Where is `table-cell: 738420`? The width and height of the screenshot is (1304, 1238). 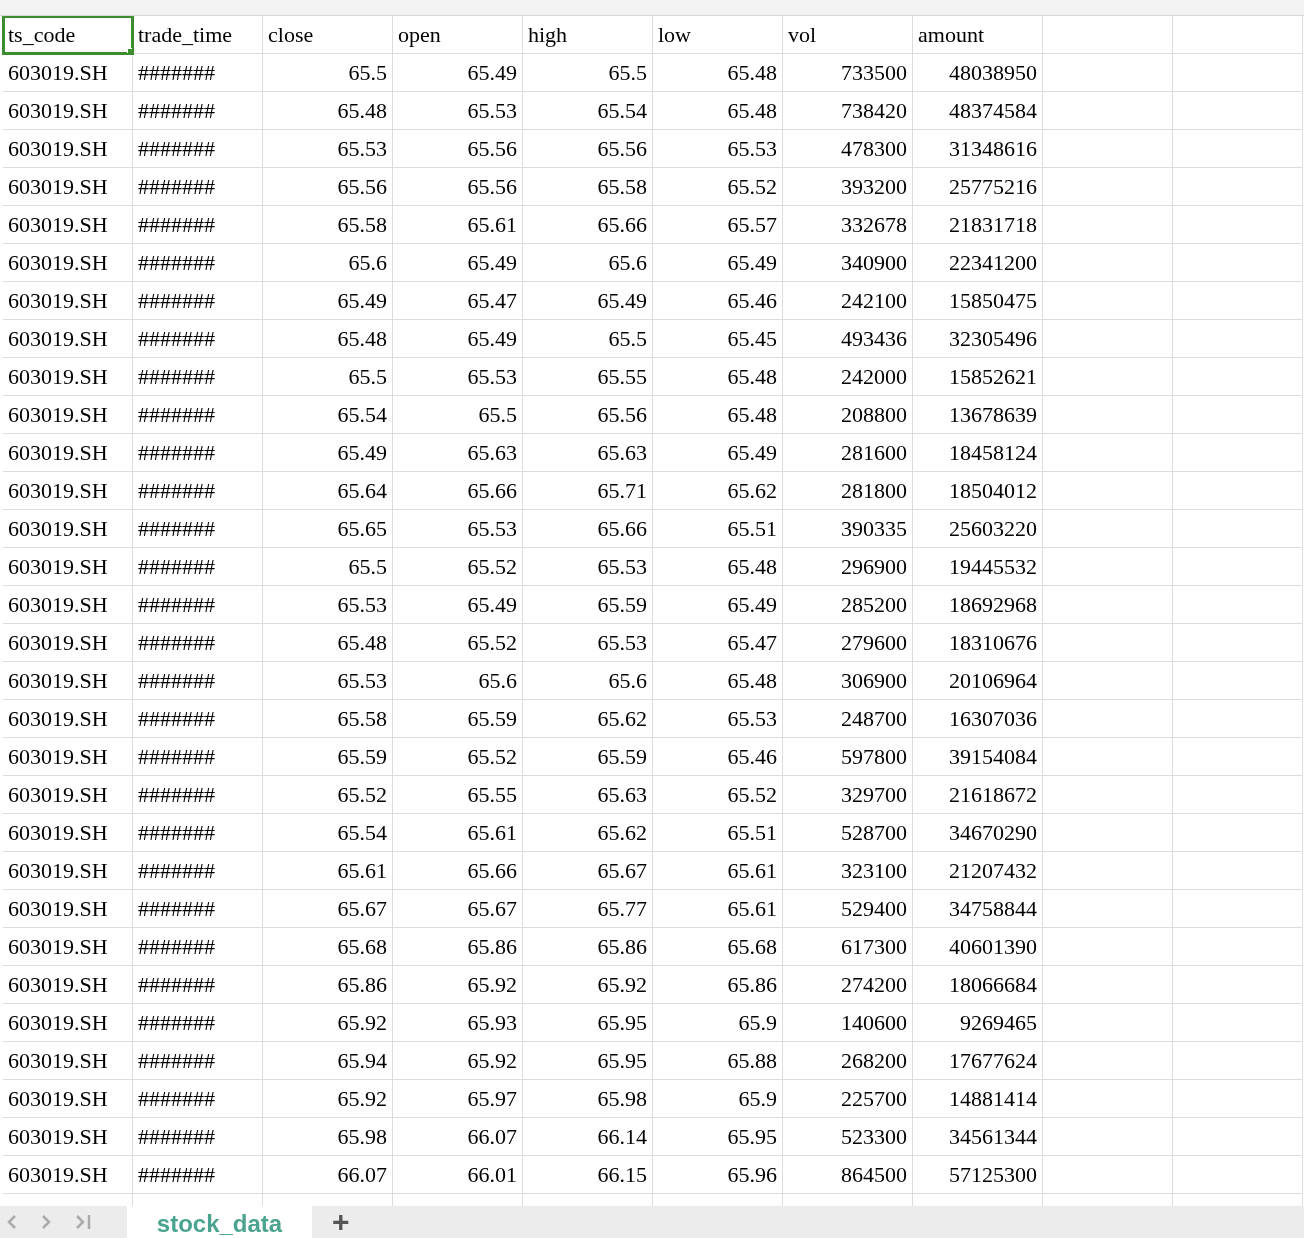 table-cell: 738420 is located at coordinates (848, 111).